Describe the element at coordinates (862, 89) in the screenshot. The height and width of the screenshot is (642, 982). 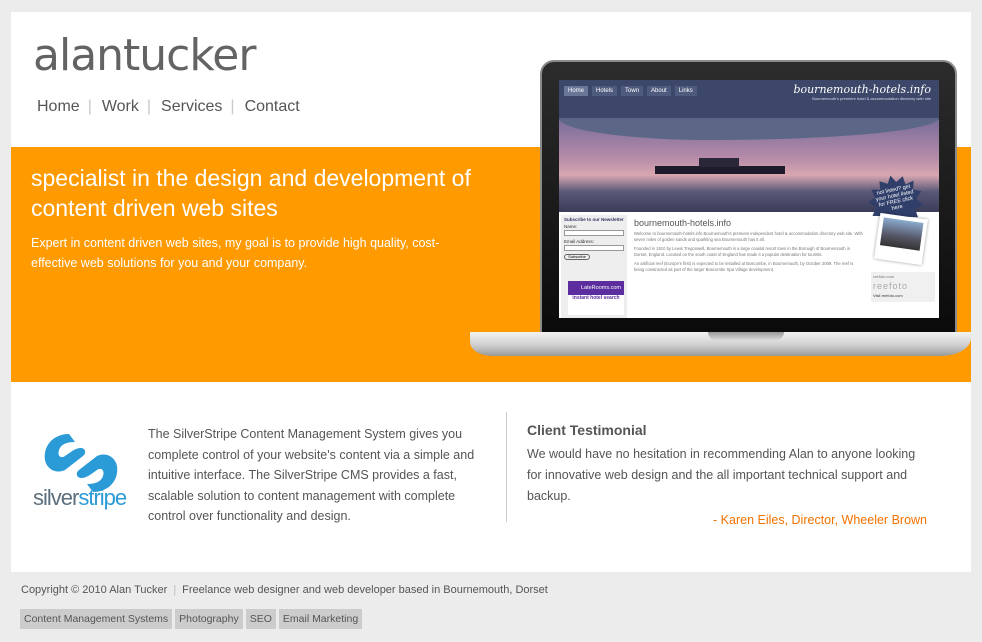
I see `showcase-site-title: bournemouth-hotels.info` at that location.